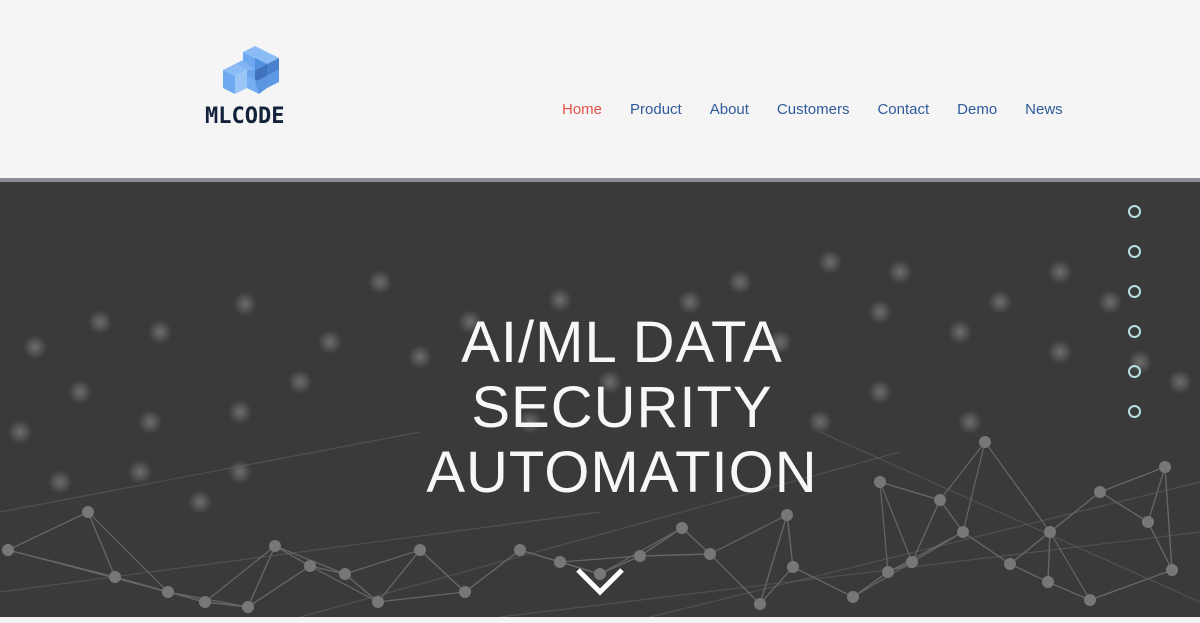 The width and height of the screenshot is (1200, 623). Describe the element at coordinates (729, 110) in the screenshot. I see `nav-item-about: About` at that location.